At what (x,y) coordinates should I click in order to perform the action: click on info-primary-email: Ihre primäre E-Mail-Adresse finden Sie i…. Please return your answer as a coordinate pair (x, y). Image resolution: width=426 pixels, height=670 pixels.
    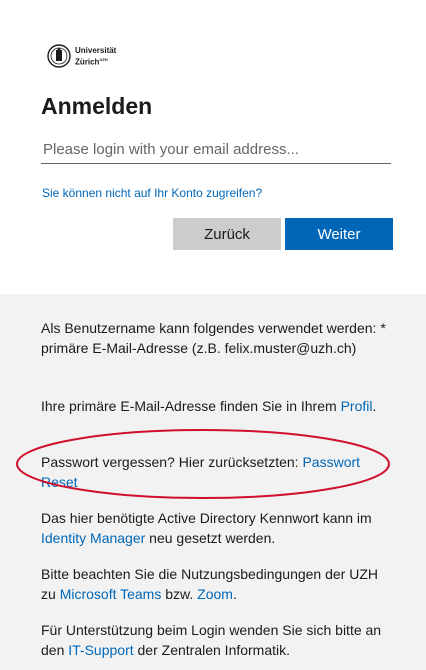
    Looking at the image, I should click on (209, 406).